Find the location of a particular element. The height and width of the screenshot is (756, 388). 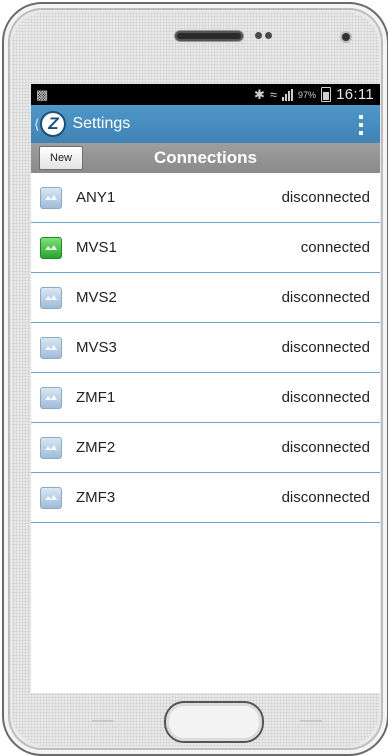

status-bar: ▩ ✱ ≈ 97% 16:11 is located at coordinates (205, 94).